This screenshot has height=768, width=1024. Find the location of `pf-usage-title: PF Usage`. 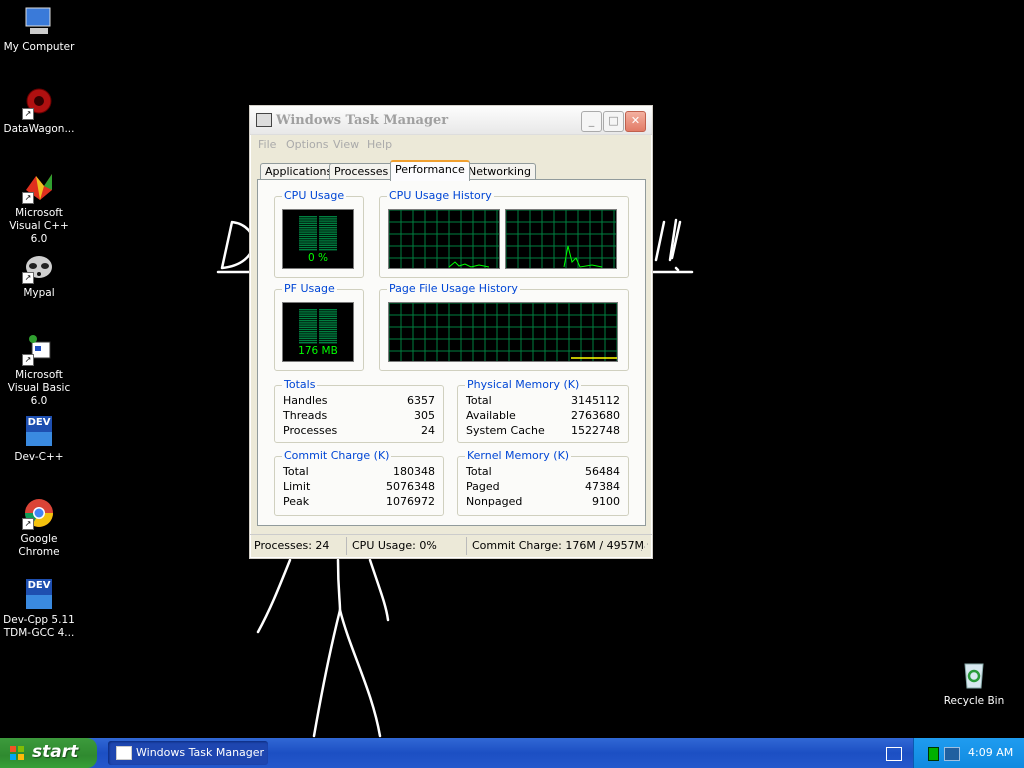

pf-usage-title: PF Usage is located at coordinates (309, 288).